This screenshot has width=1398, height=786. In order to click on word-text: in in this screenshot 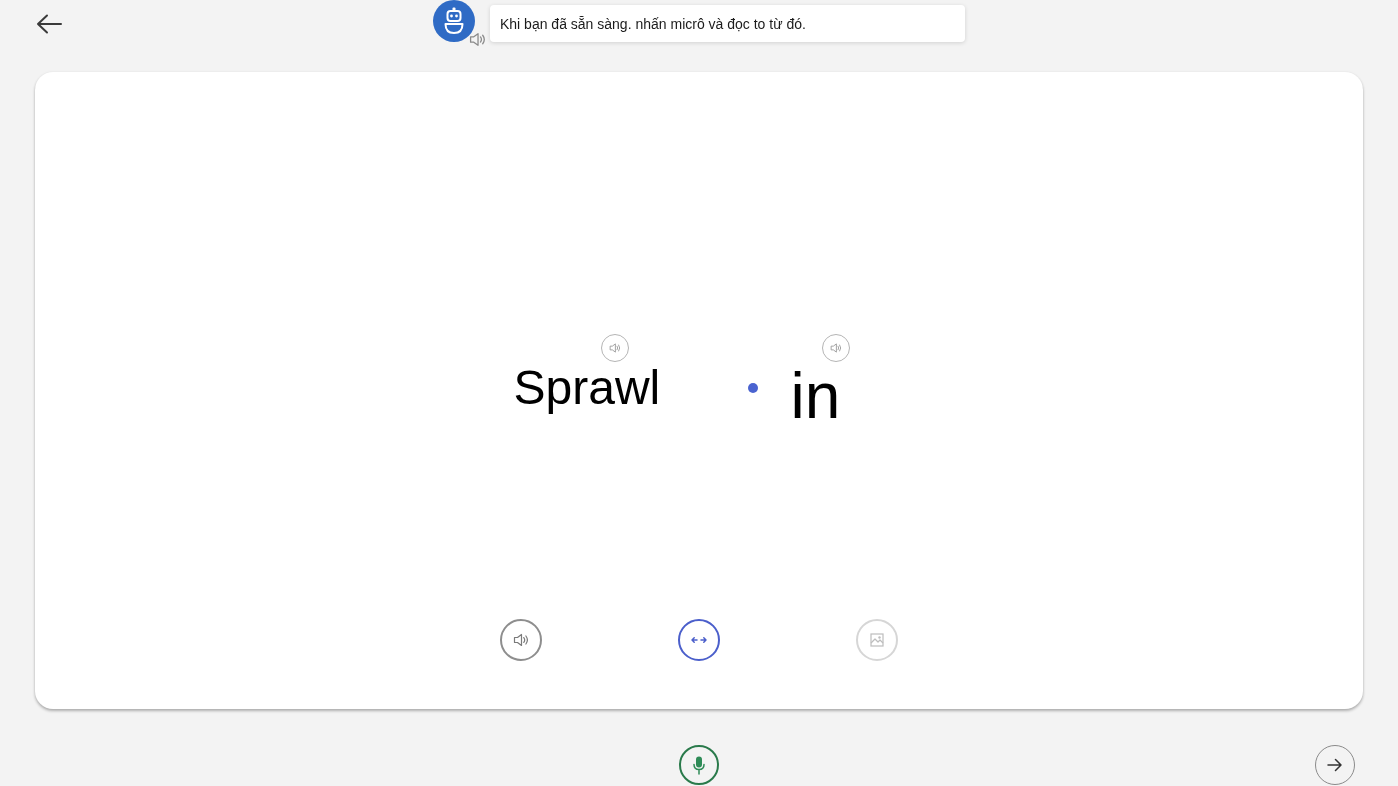, I will do `click(815, 396)`.